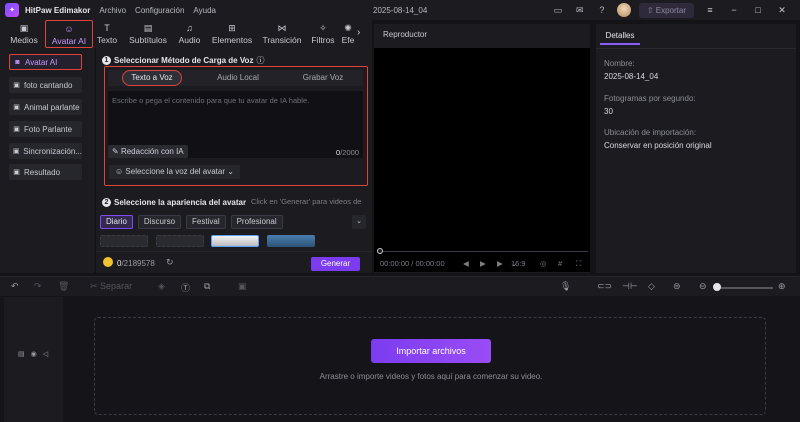 The height and width of the screenshot is (422, 800). What do you see at coordinates (185, 287) in the screenshot?
I see `text-tool-icon: Ⓣ` at bounding box center [185, 287].